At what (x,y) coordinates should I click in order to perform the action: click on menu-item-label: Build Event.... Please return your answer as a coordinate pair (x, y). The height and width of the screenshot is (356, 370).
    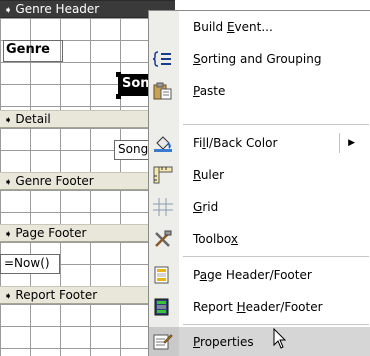
    Looking at the image, I should click on (233, 27).